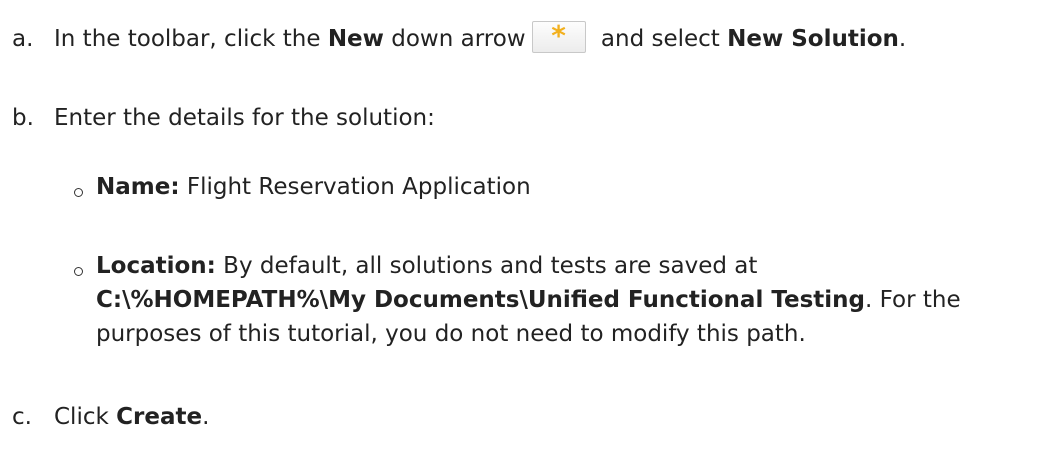  Describe the element at coordinates (156, 266) in the screenshot. I see `location-label: Location:` at that location.